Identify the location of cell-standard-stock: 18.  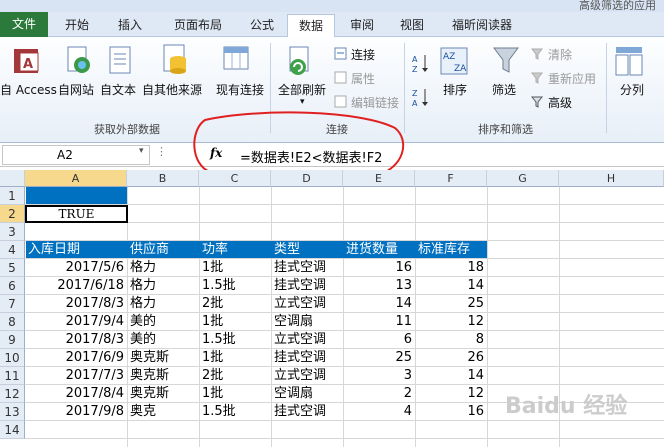
(451, 268).